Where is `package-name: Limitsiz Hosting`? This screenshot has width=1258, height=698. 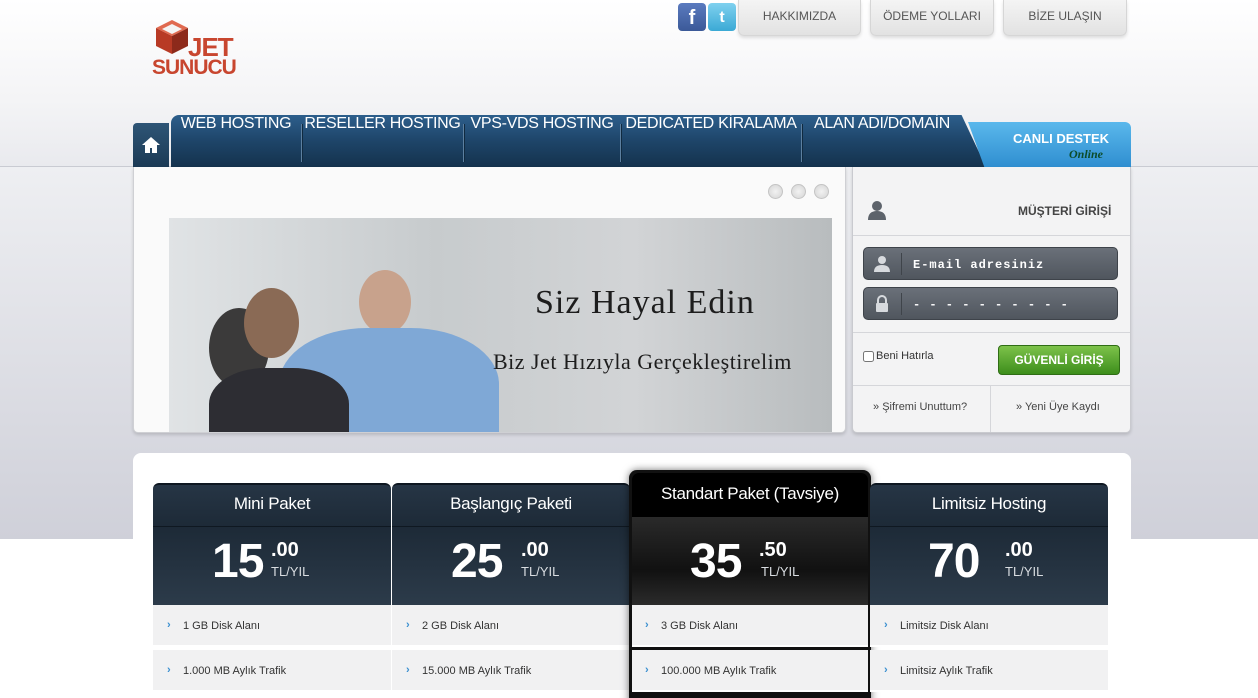
package-name: Limitsiz Hosting is located at coordinates (989, 503).